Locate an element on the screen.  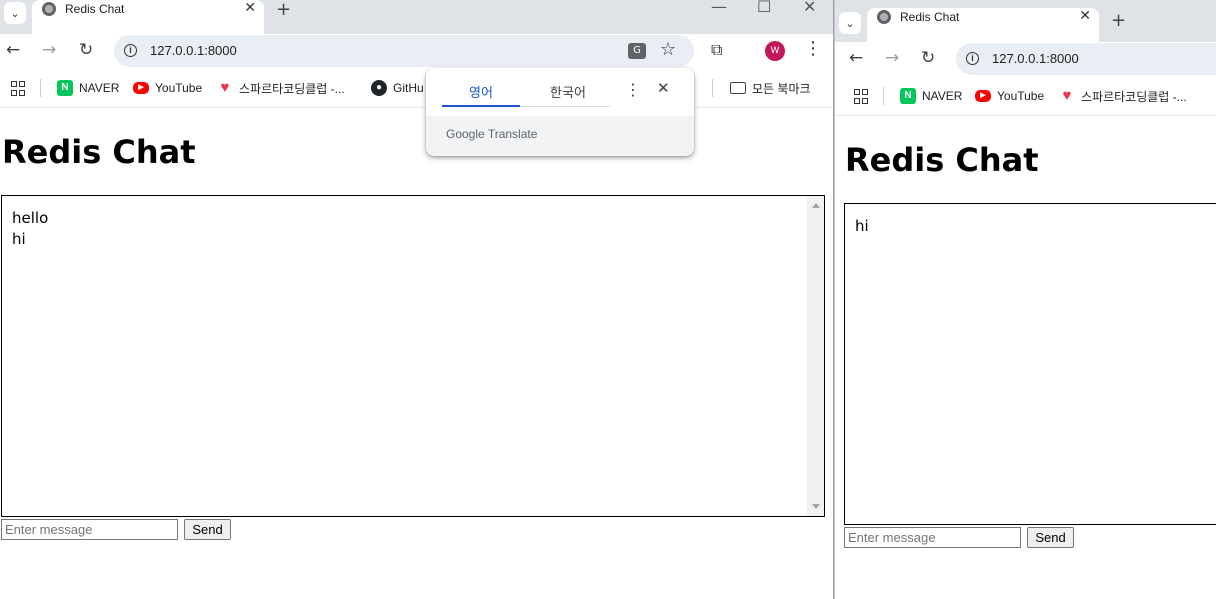
all-bookmarks-label: 모든 북마크 is located at coordinates (781, 88).